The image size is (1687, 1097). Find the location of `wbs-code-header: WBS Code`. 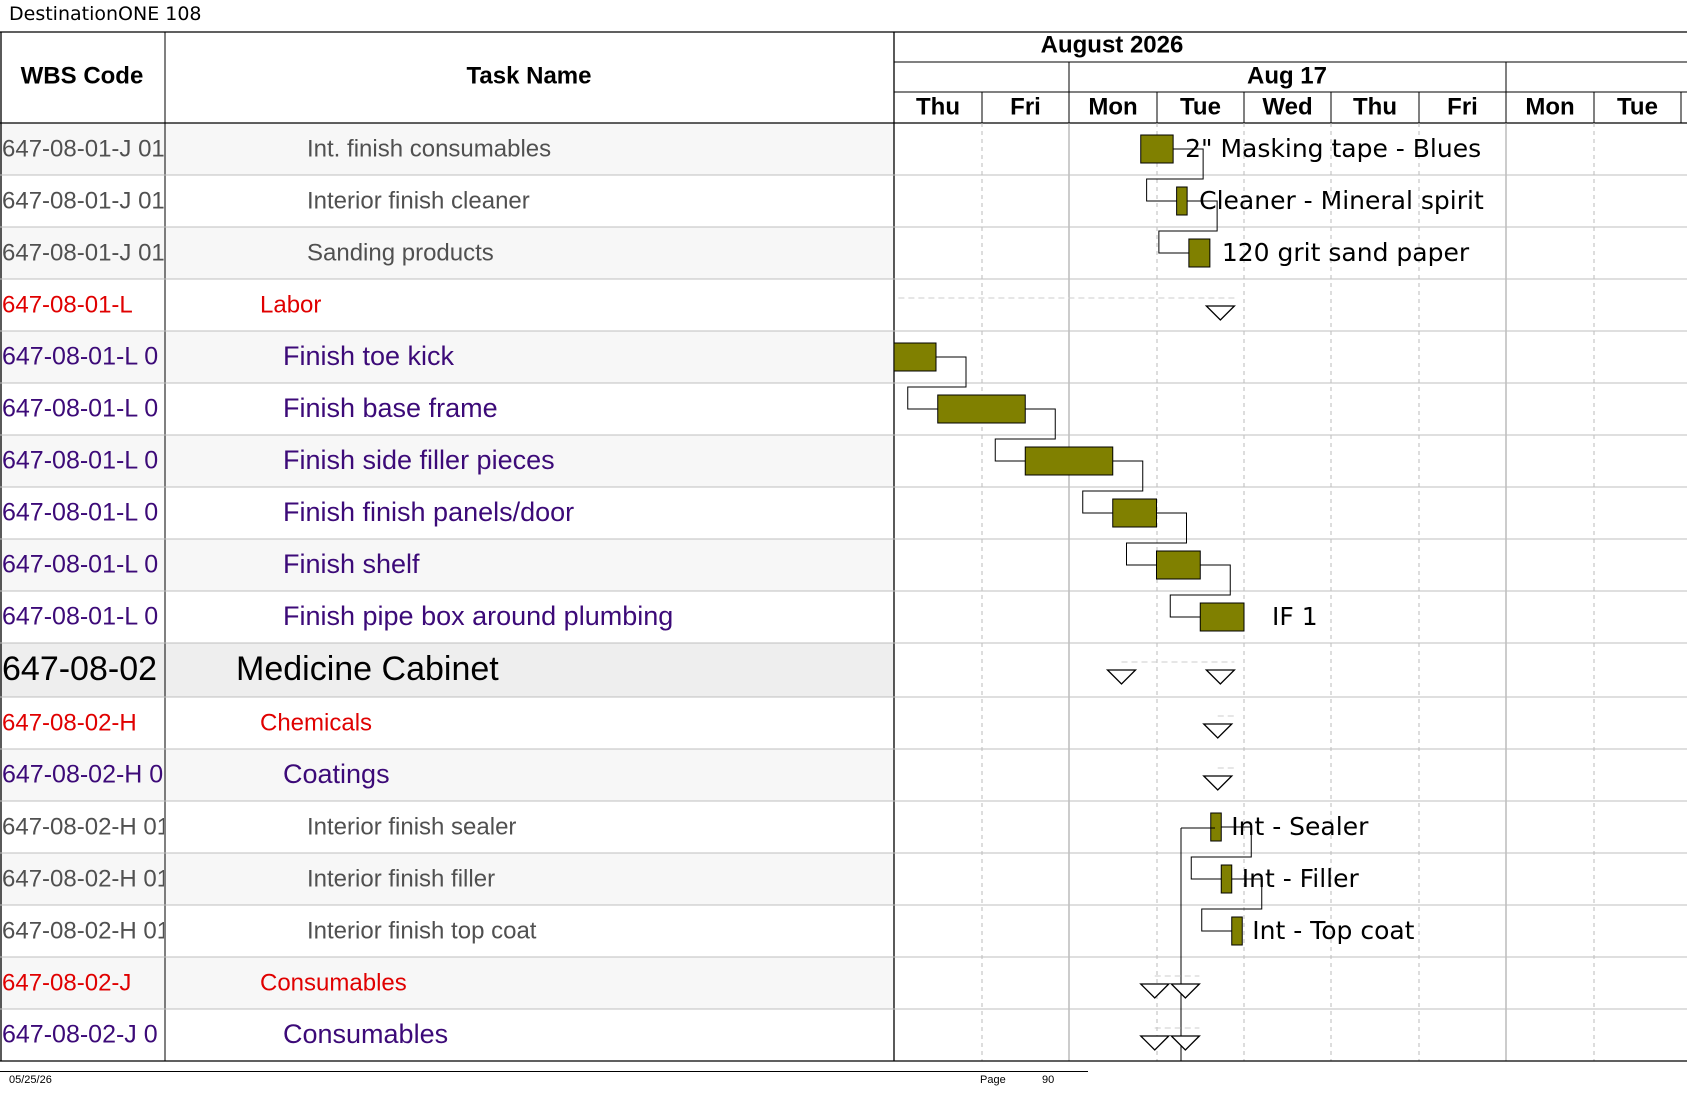

wbs-code-header: WBS Code is located at coordinates (82, 75).